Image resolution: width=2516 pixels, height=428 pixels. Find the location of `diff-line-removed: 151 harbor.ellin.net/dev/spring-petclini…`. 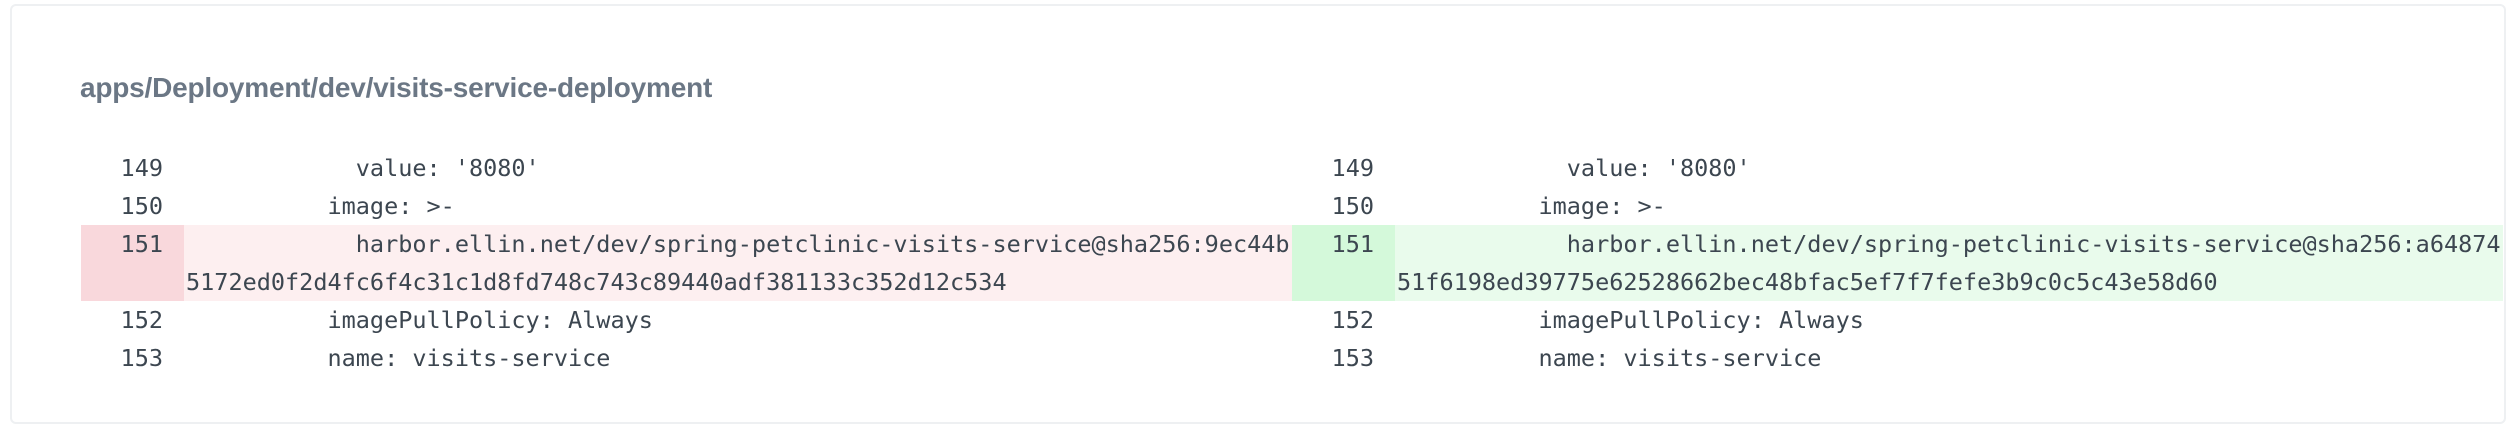

diff-line-removed: 151 harbor.ellin.net/dev/spring-petclini… is located at coordinates (686, 263).